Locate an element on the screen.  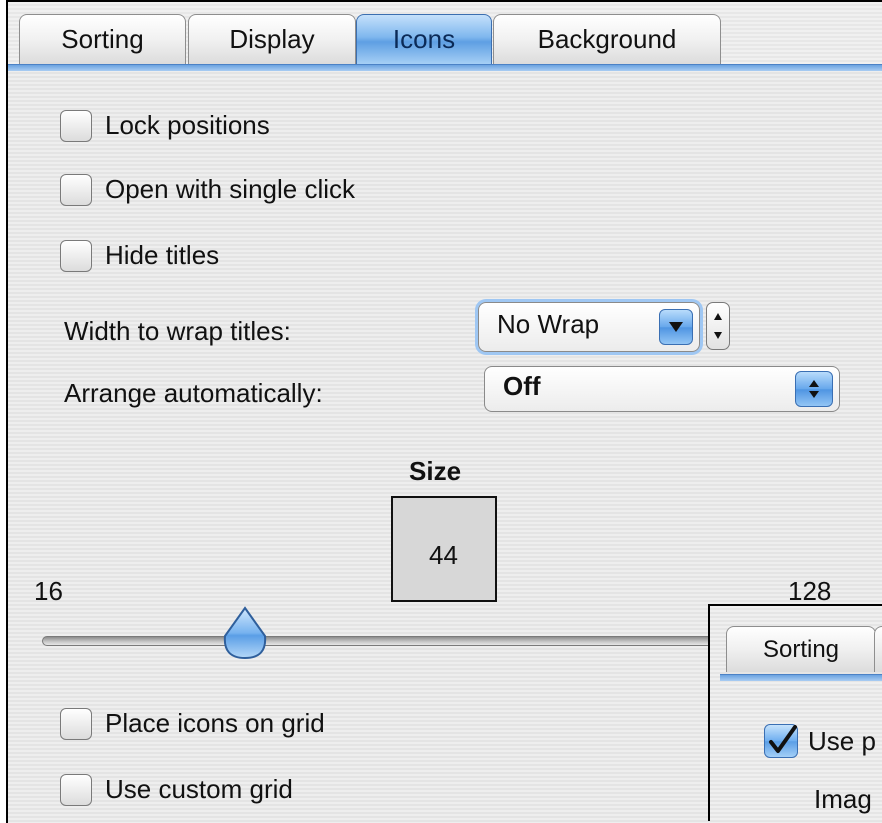
overlay-tab-sorting: Sorting is located at coordinates (801, 649).